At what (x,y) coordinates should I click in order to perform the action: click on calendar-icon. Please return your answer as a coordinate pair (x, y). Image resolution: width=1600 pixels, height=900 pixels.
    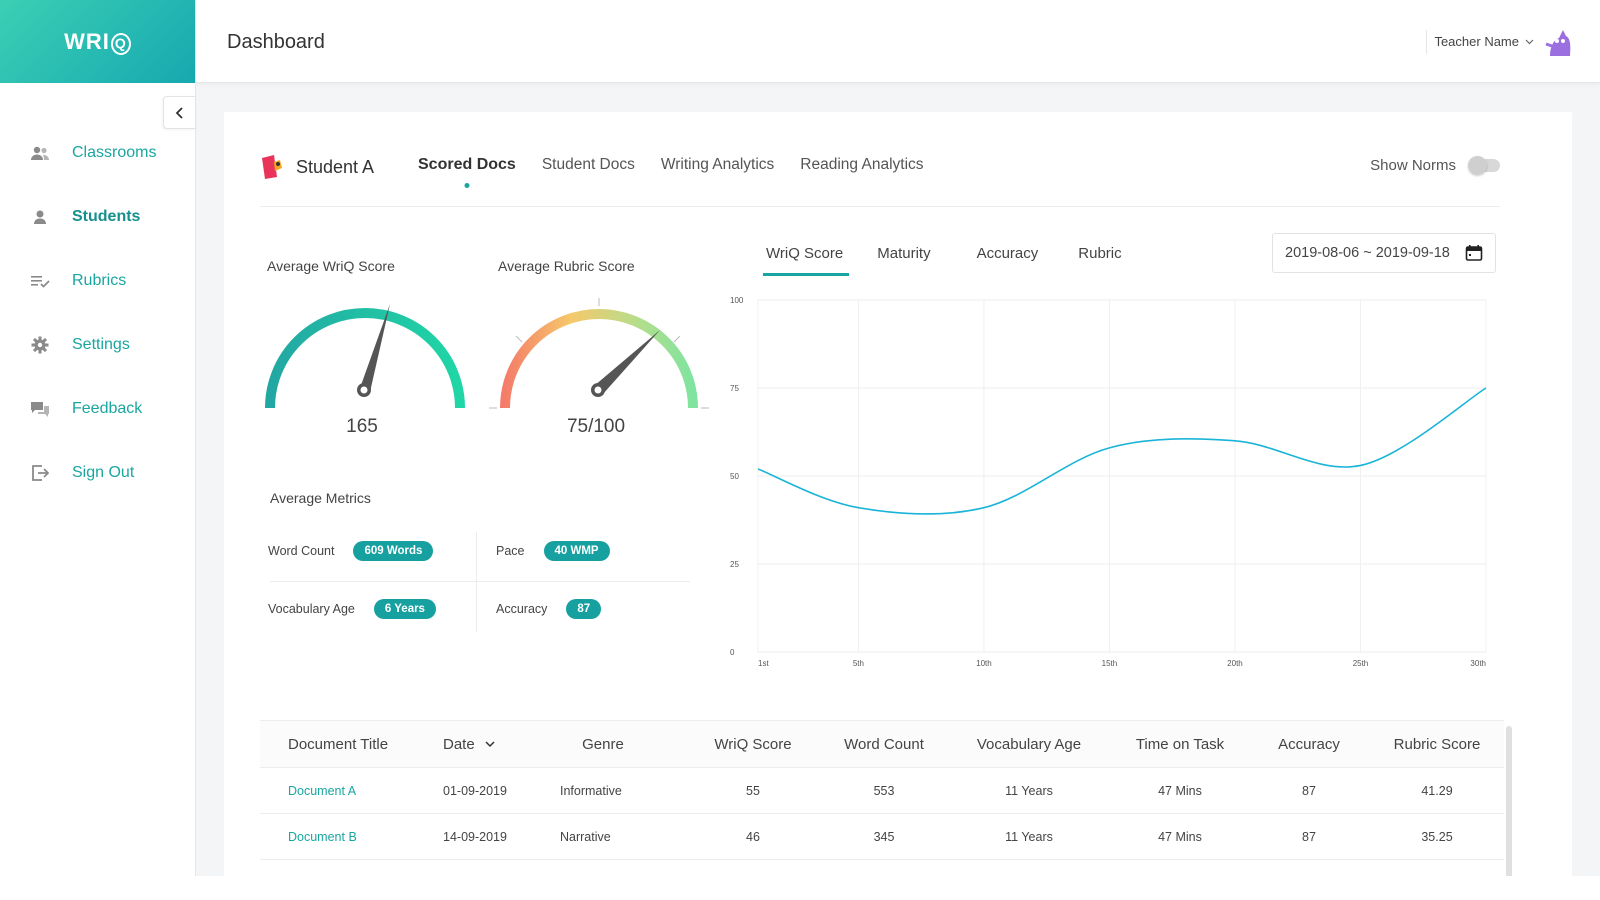
    Looking at the image, I should click on (1474, 253).